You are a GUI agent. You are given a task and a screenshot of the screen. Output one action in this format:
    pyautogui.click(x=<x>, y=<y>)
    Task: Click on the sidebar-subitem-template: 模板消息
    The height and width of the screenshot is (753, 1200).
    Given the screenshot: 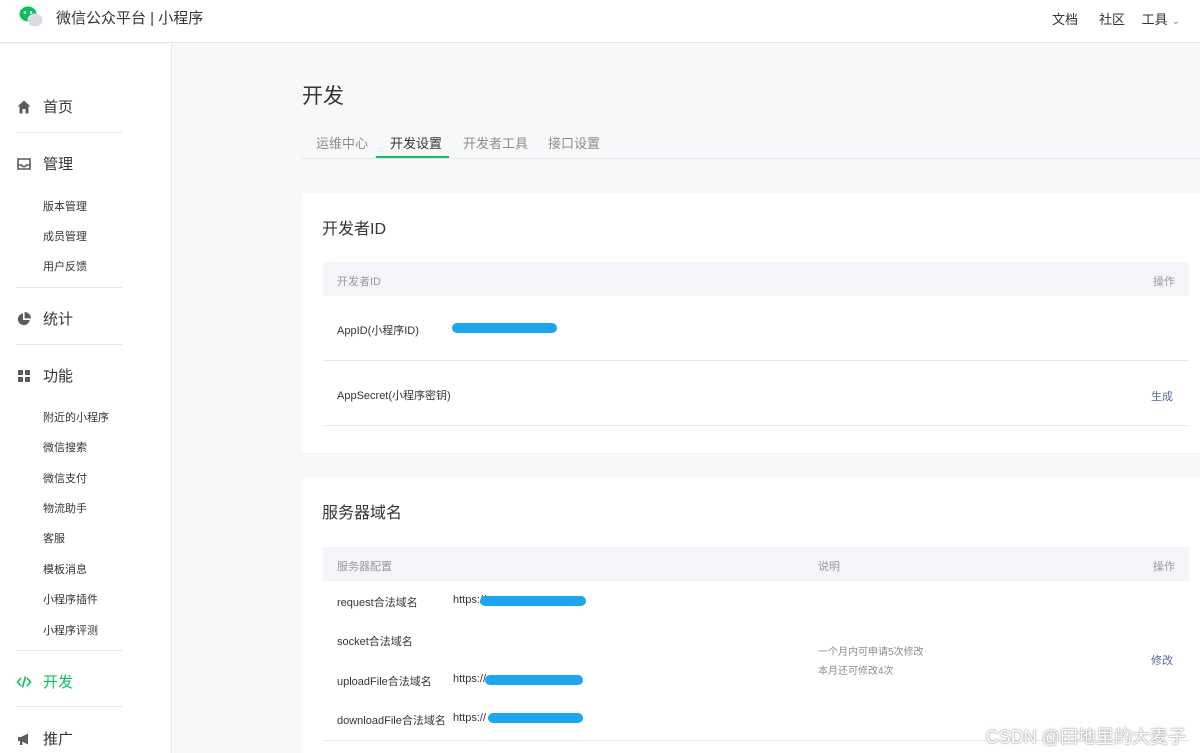 What is the action you would take?
    pyautogui.click(x=65, y=569)
    